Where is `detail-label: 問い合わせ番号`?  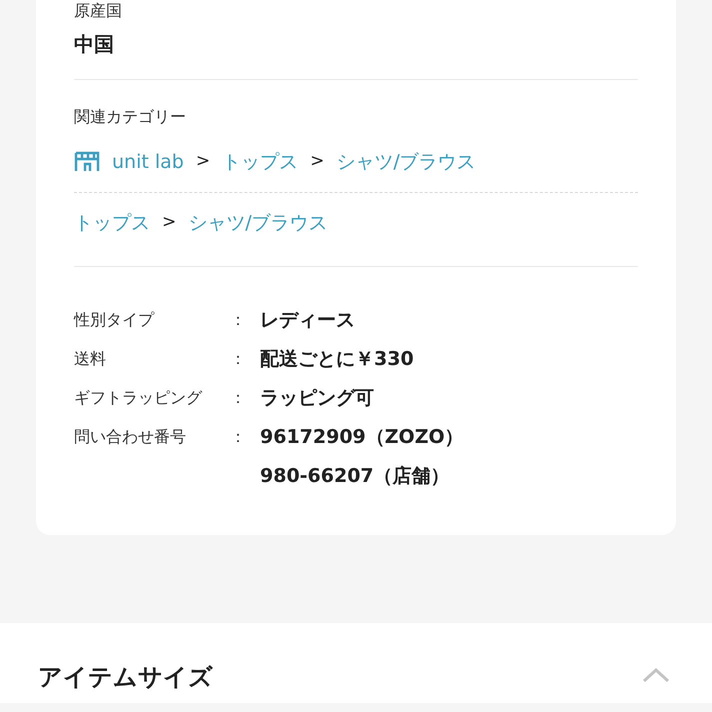
detail-label: 問い合わせ番号 is located at coordinates (130, 437).